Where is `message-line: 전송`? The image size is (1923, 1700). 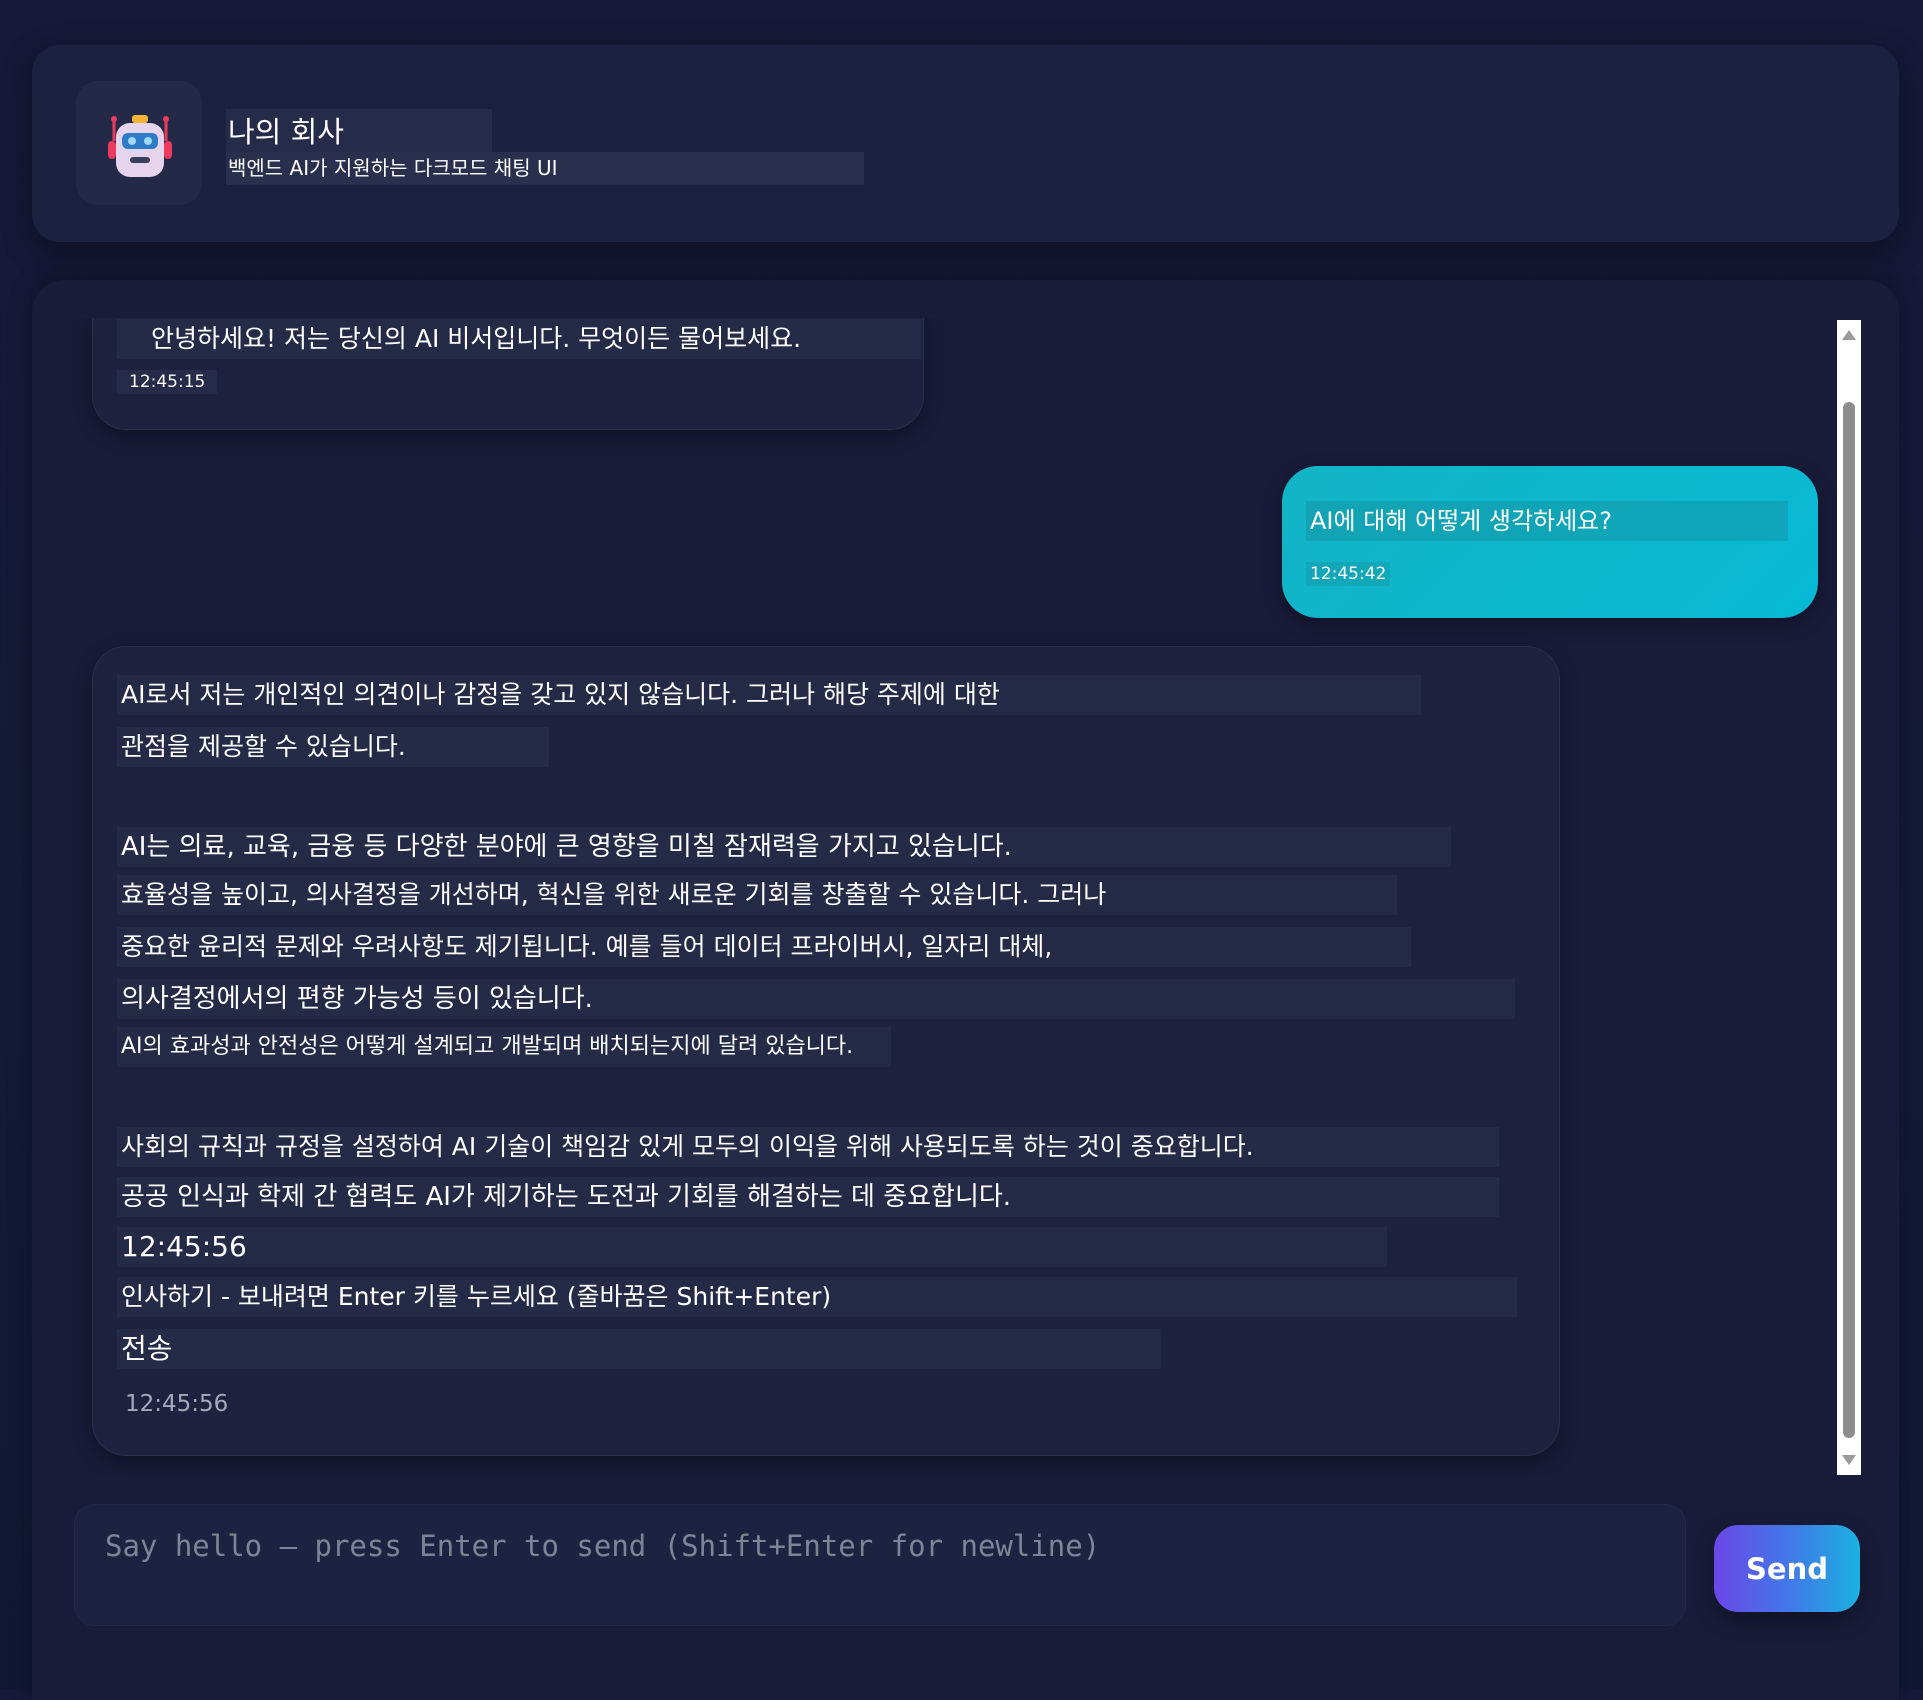 message-line: 전송 is located at coordinates (639, 1349).